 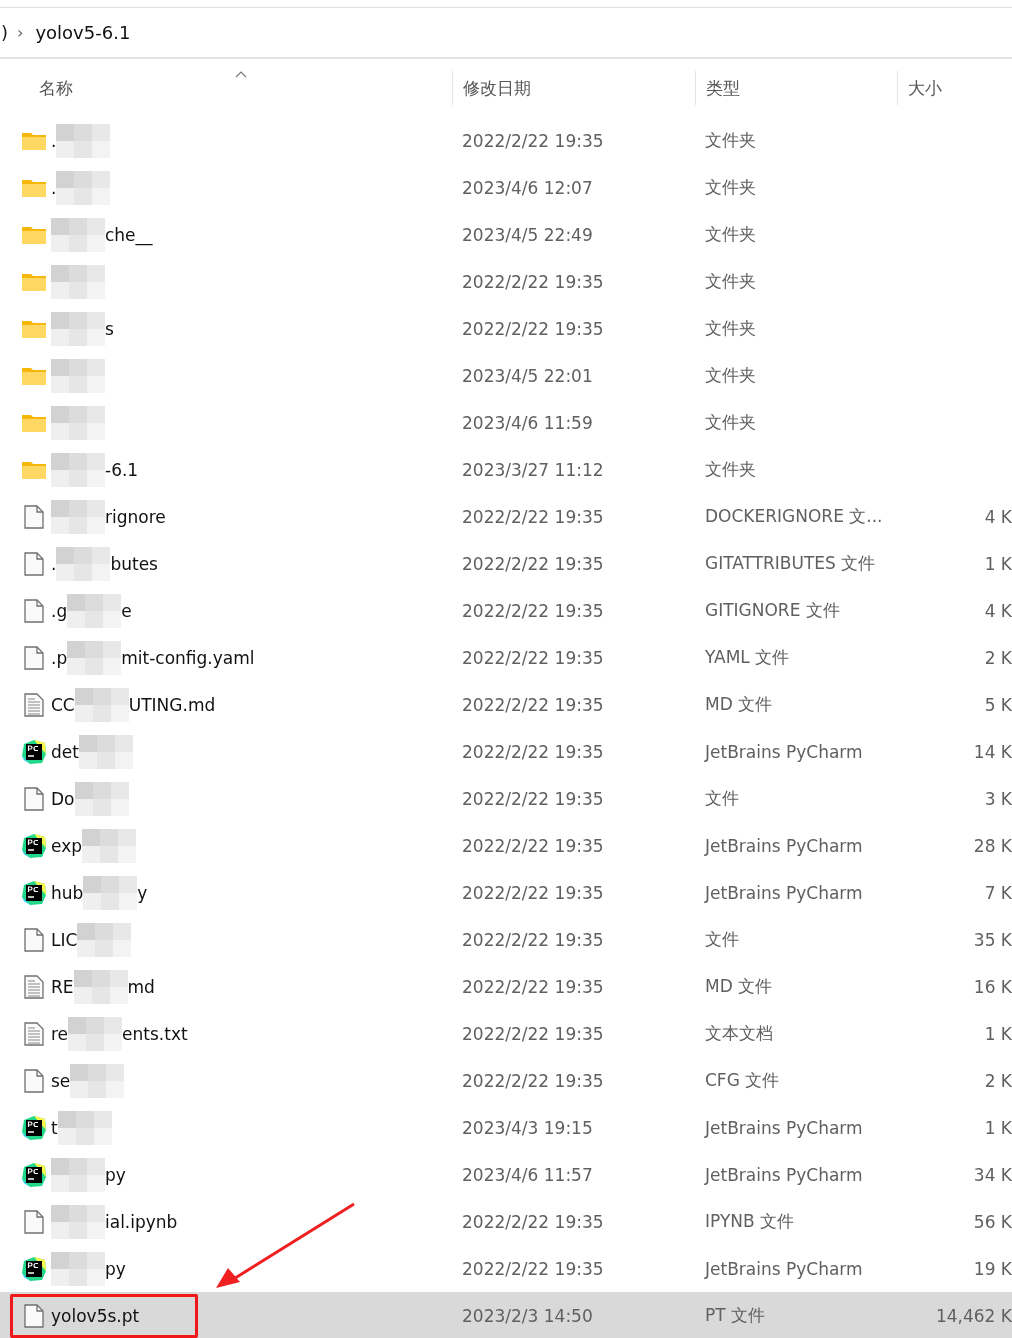 I want to click on file-row: ial.ipynb 2022/2/22 19:35 IPYNB 文件 56 K, so click(x=506, y=1221).